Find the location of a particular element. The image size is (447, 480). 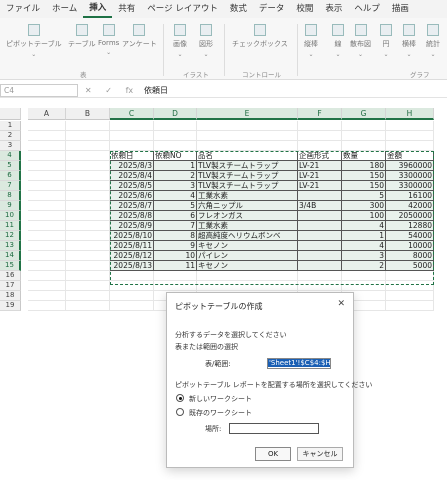

table-cell: LV-21 is located at coordinates (320, 166).